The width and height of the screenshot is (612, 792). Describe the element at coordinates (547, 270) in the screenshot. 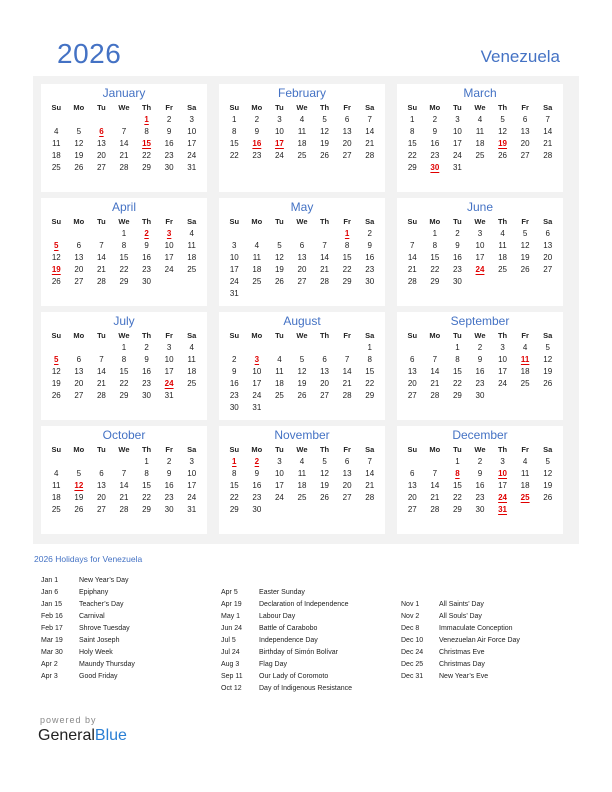

I see `day-cell: 27` at that location.